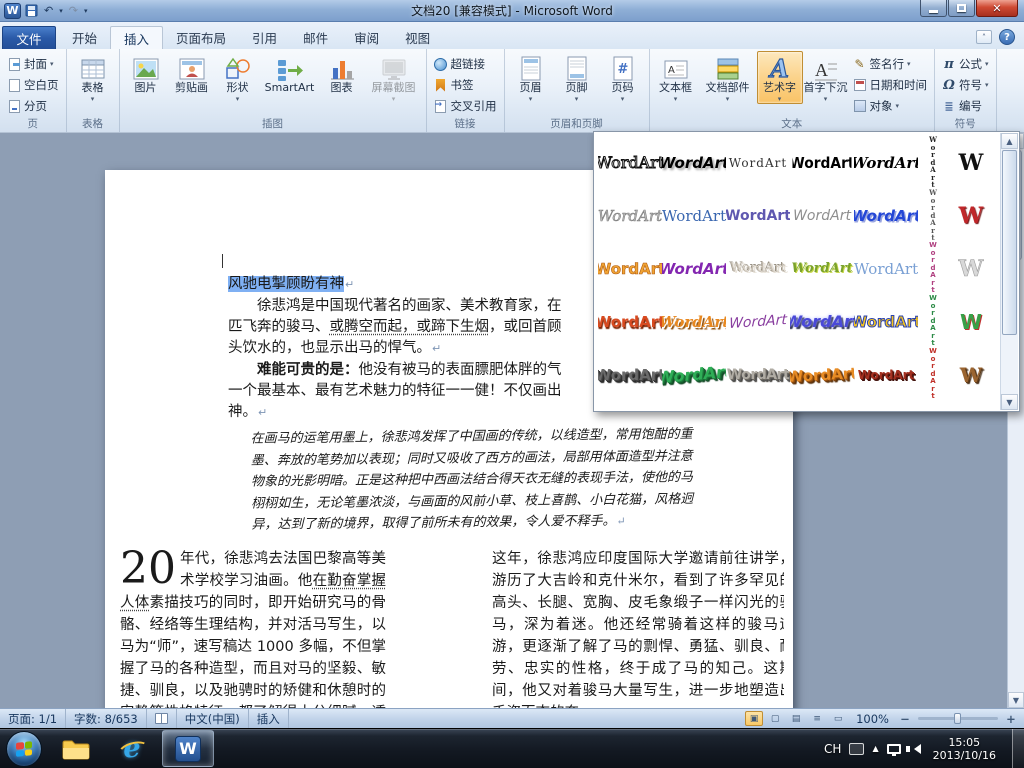  Describe the element at coordinates (754, 718) in the screenshot. I see `print-layout-view-button: ▣` at that location.